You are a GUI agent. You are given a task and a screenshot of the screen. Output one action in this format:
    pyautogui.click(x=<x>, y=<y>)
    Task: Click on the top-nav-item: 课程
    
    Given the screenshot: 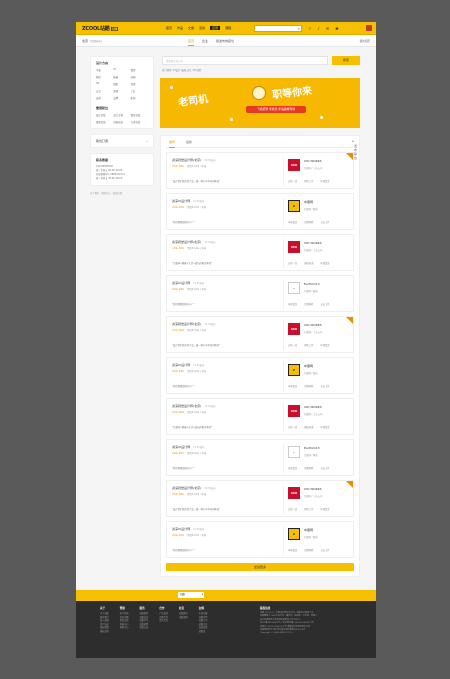 What is the action you would take?
    pyautogui.click(x=228, y=28)
    